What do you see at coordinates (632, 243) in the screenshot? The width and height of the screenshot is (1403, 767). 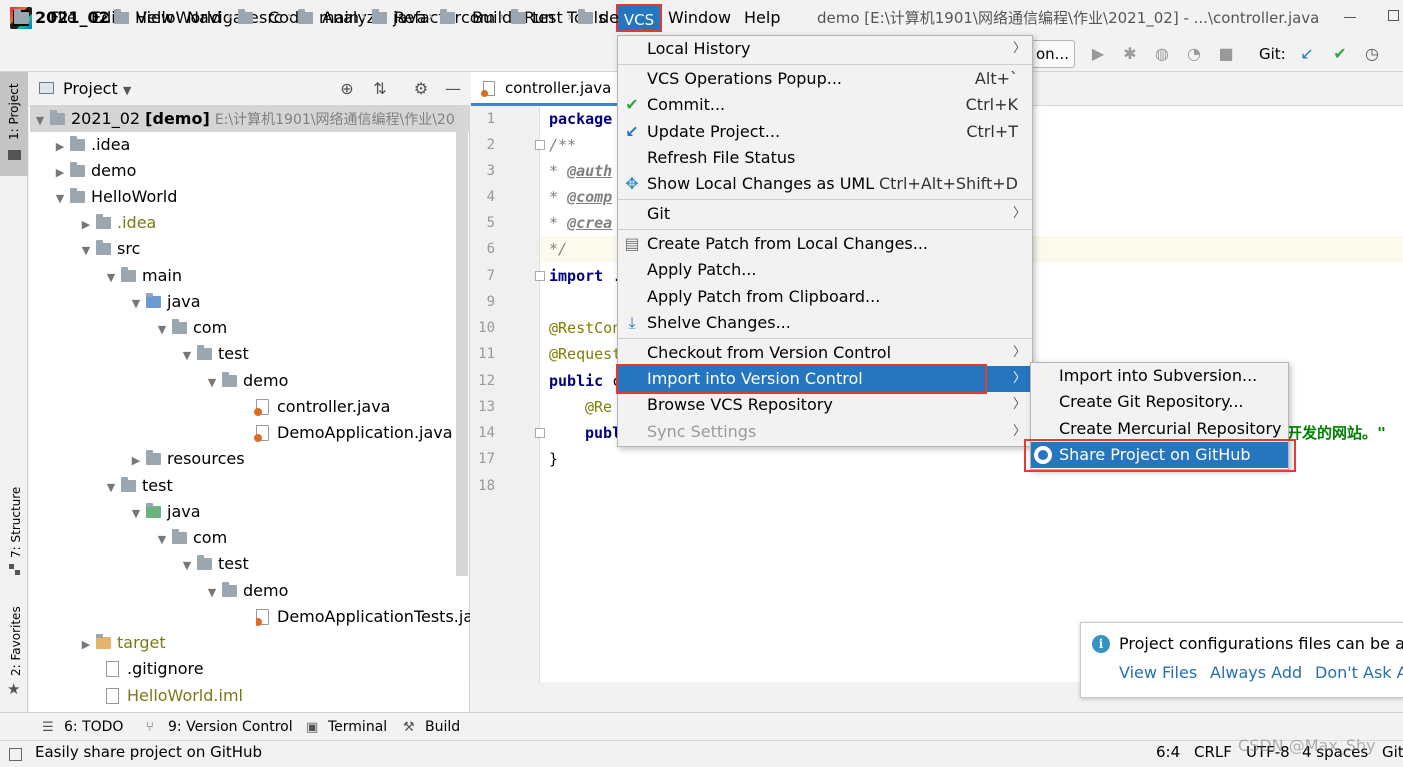 I see `patch-icon: ▤` at bounding box center [632, 243].